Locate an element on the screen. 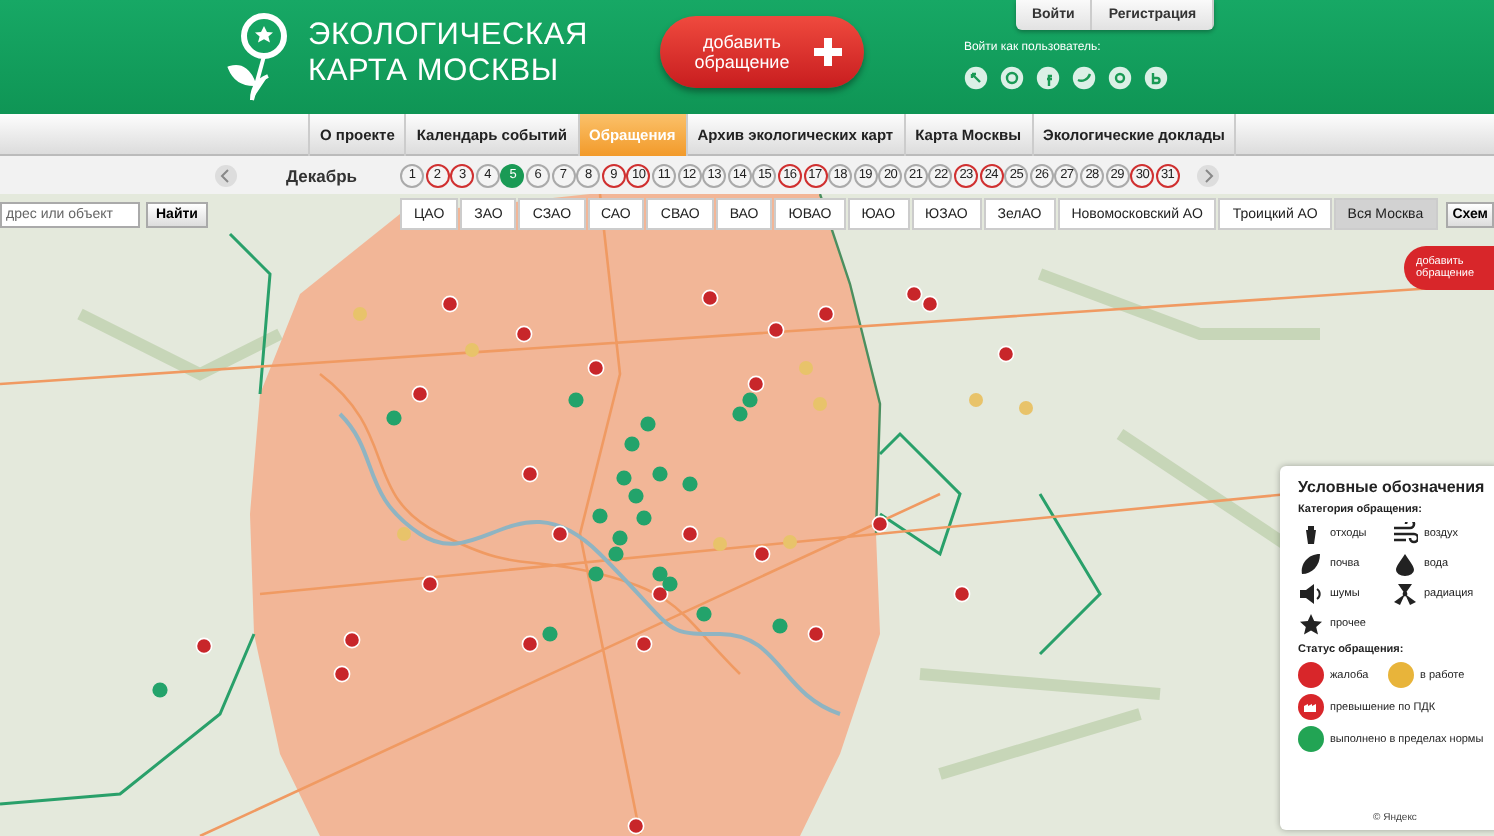 This screenshot has width=1494, height=836. add-report-button: добавить обращение is located at coordinates (761, 52).